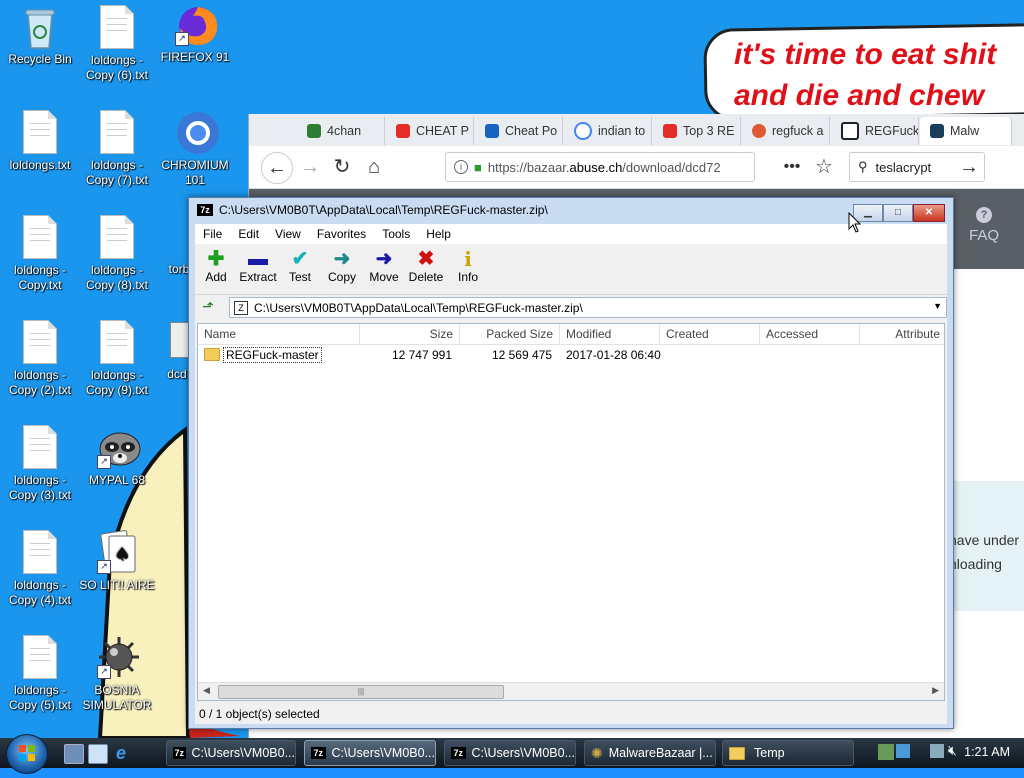 The width and height of the screenshot is (1024, 778). I want to click on more-dots-icon: •••, so click(792, 167).